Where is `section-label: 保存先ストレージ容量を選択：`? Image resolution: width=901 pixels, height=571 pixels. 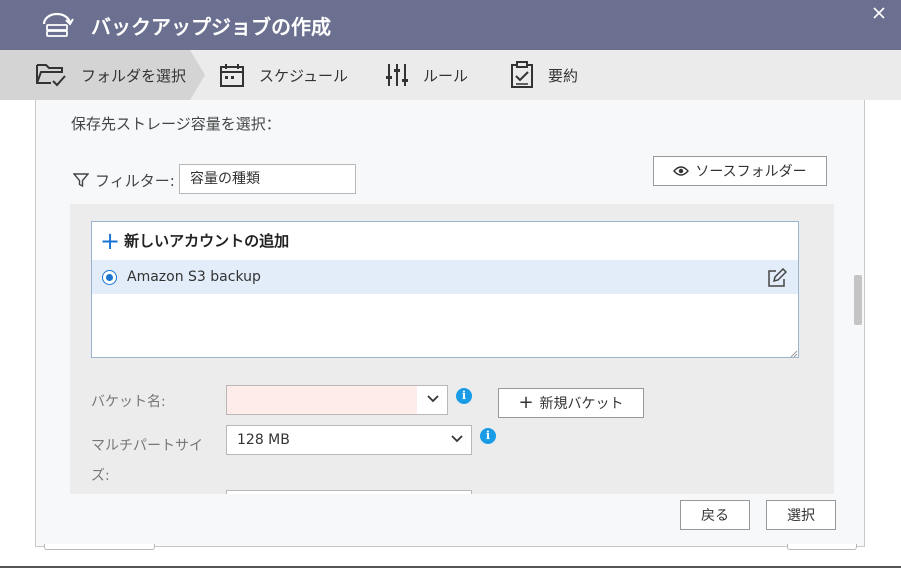 section-label: 保存先ストレージ容量を選択： is located at coordinates (176, 124).